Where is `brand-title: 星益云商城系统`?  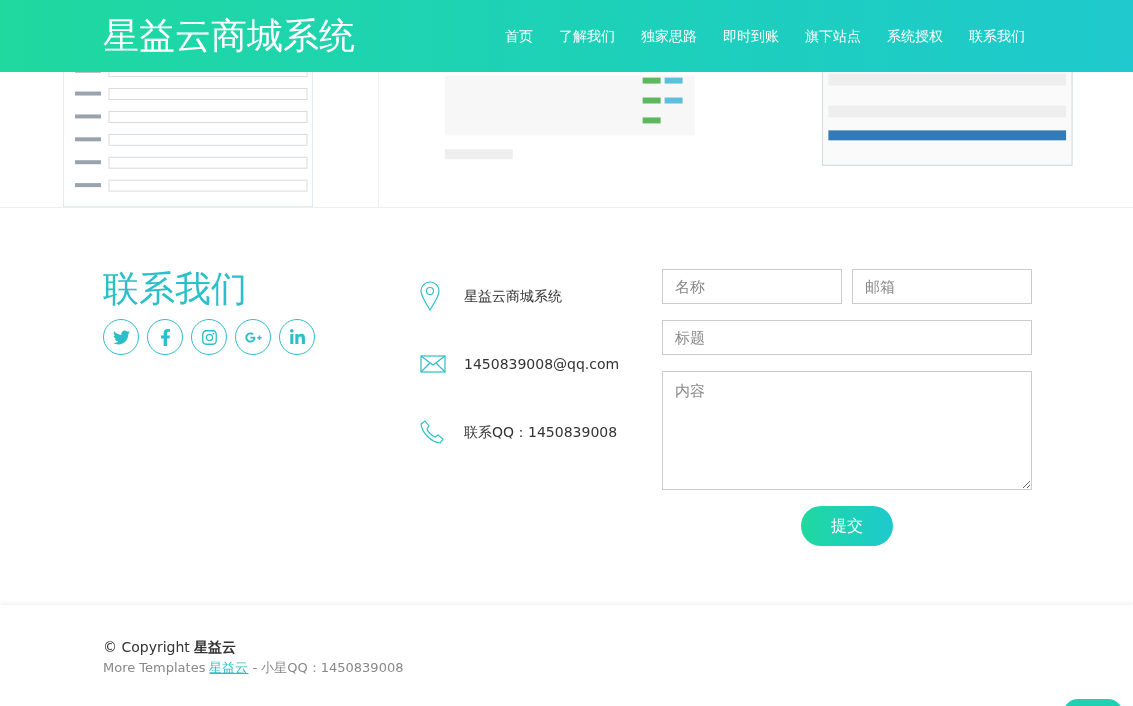
brand-title: 星益云商城系统 is located at coordinates (229, 36).